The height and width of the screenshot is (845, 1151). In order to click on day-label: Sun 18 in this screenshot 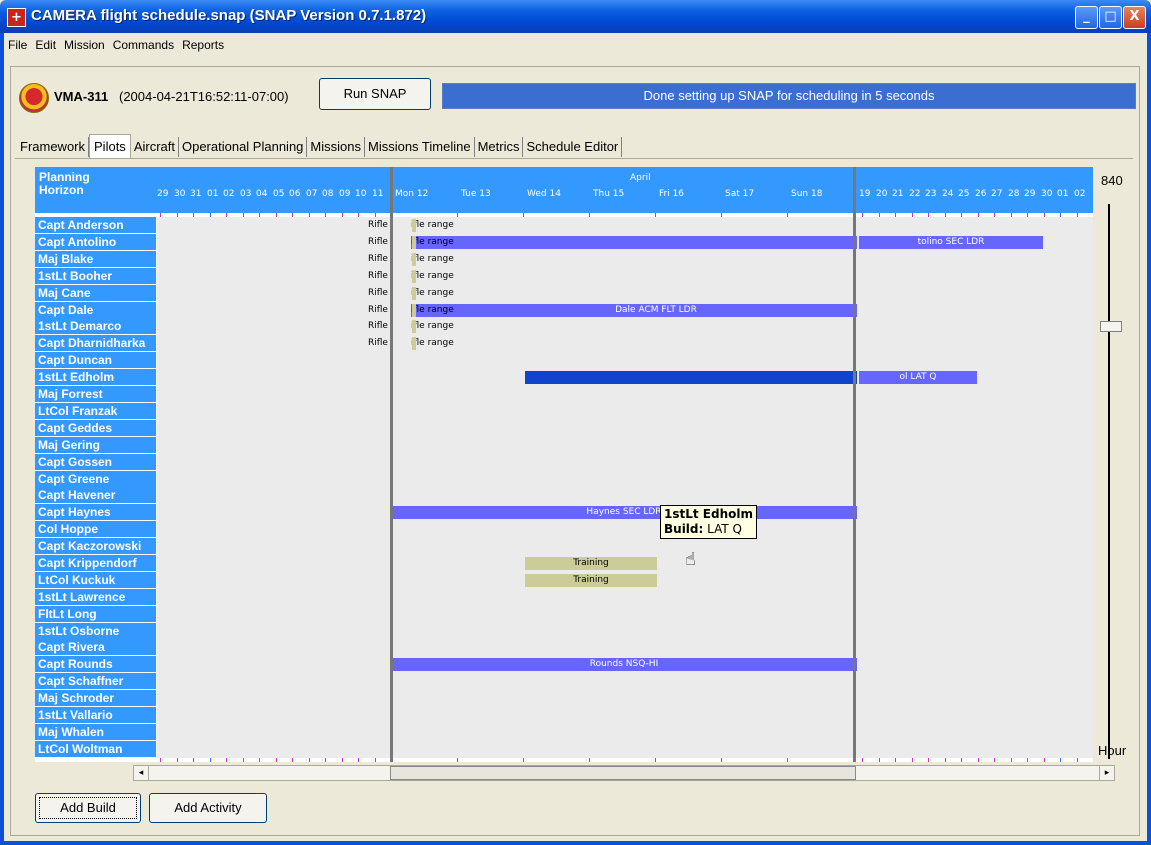, I will do `click(807, 194)`.